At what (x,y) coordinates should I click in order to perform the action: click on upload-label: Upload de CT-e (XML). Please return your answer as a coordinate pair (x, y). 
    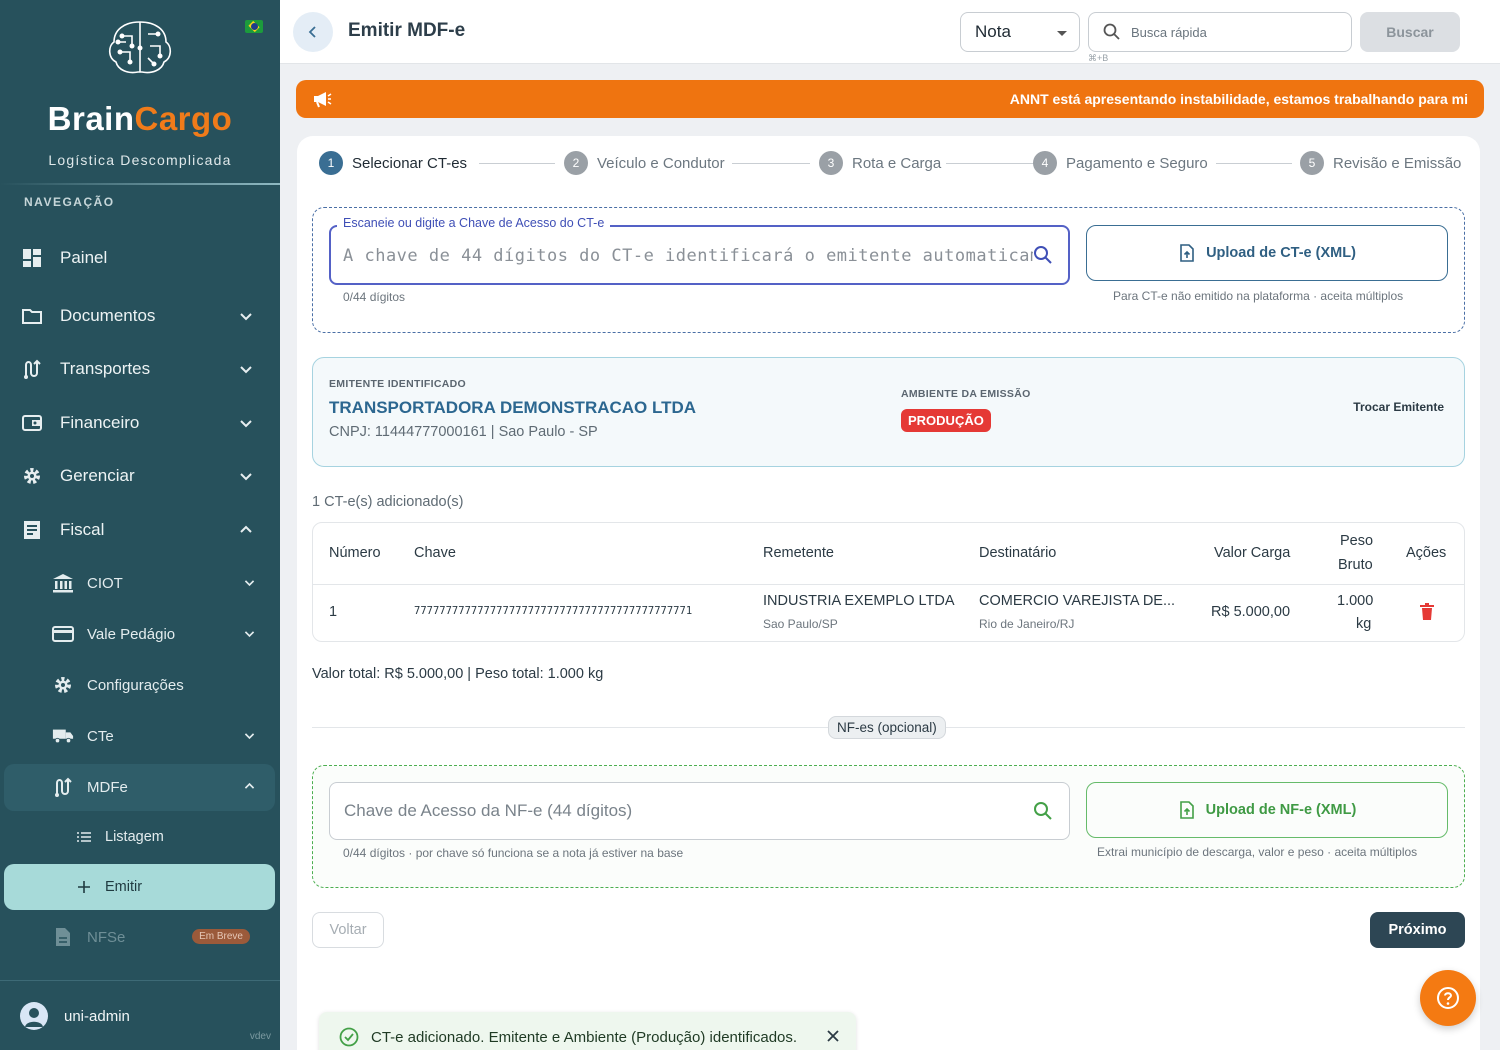
    Looking at the image, I should click on (1281, 253).